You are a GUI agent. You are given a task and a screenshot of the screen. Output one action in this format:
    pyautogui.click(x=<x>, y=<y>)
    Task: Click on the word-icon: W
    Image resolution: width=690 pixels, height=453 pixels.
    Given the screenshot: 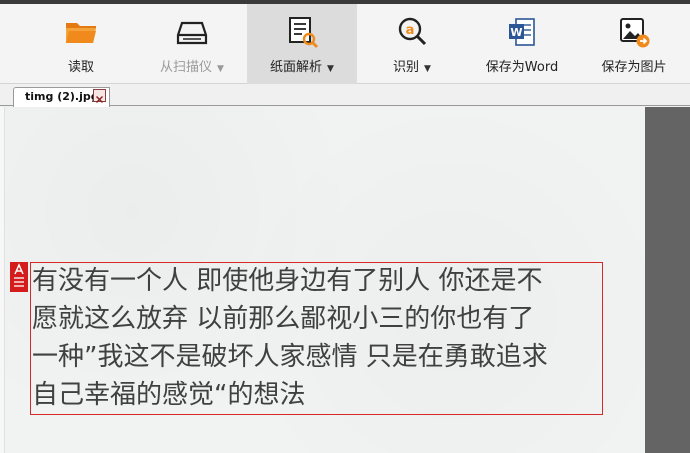 What is the action you would take?
    pyautogui.click(x=522, y=32)
    